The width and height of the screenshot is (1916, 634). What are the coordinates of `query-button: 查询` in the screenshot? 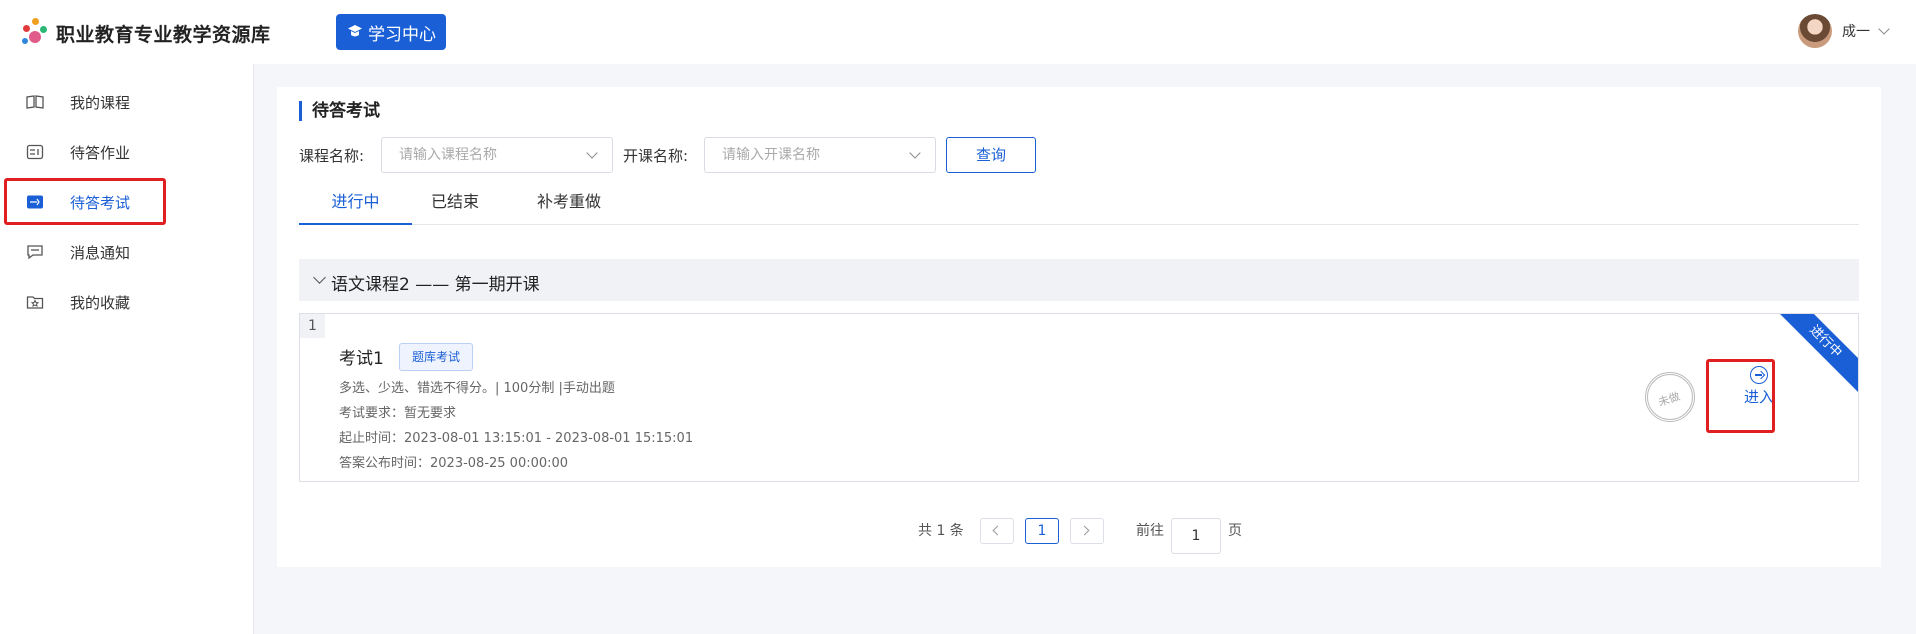 It's located at (991, 155).